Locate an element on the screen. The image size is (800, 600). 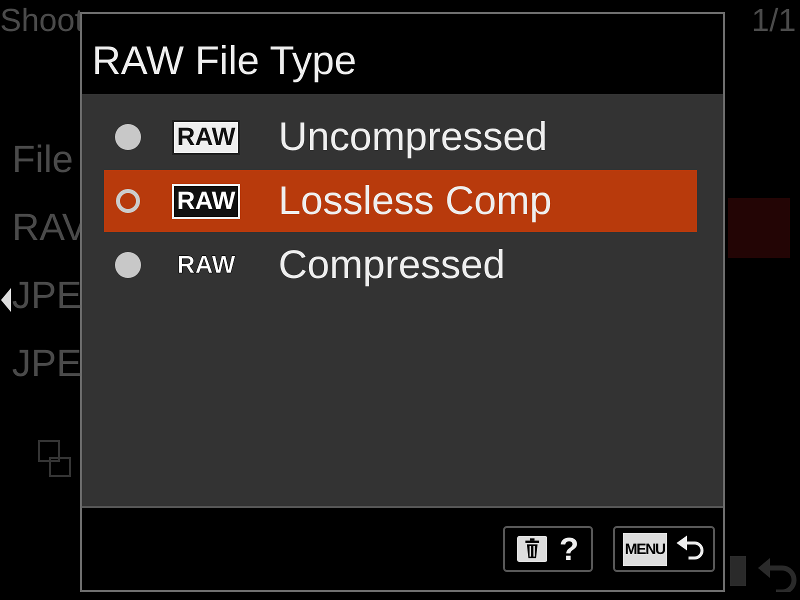
option-row: RAW Compressed is located at coordinates (400, 265).